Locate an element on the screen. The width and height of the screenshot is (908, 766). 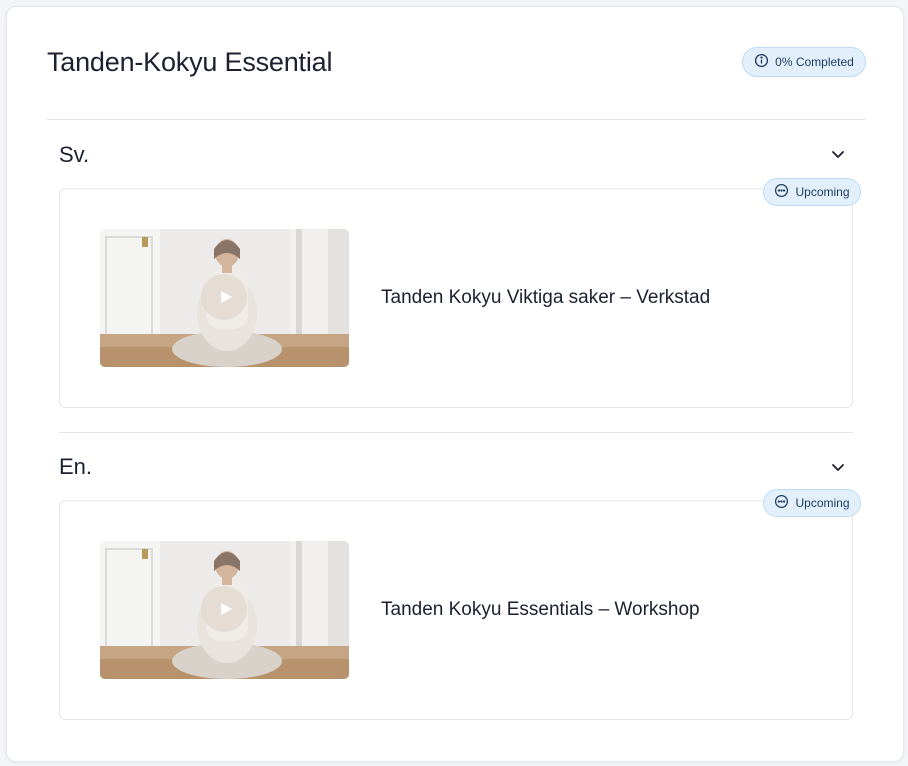
info-circle-icon is located at coordinates (761, 62).